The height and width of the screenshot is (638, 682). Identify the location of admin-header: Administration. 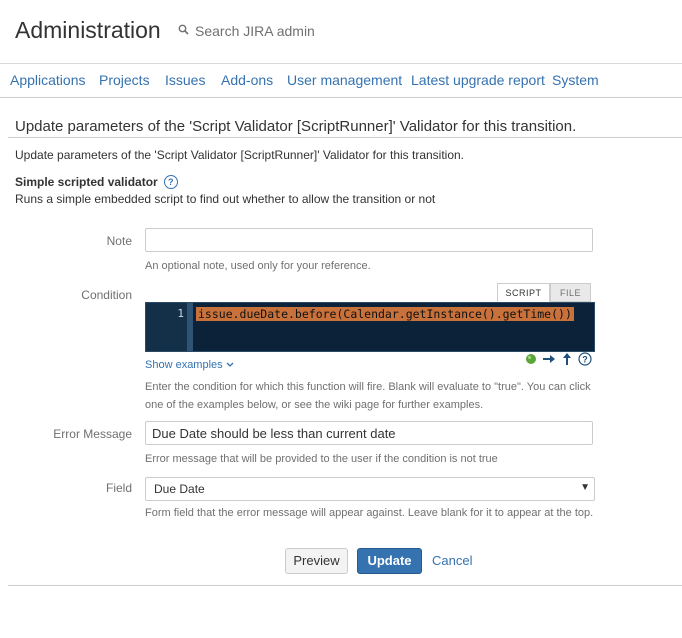
(341, 32).